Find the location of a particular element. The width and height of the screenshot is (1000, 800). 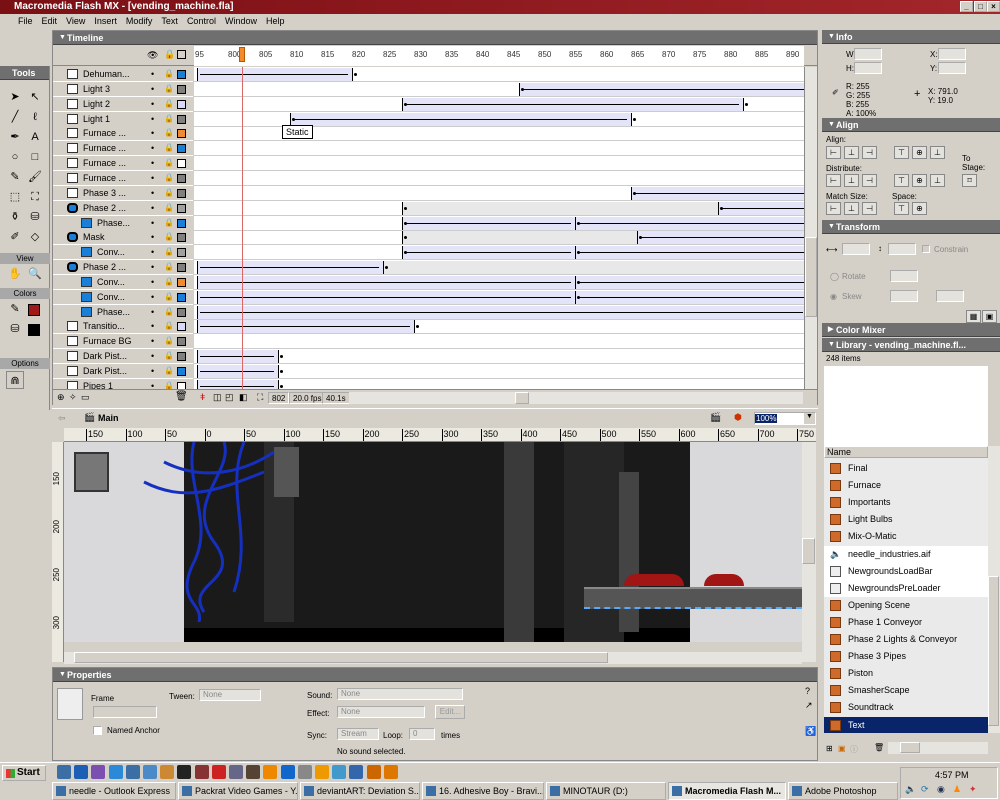

lasso-tool: ℓ is located at coordinates (35, 117).